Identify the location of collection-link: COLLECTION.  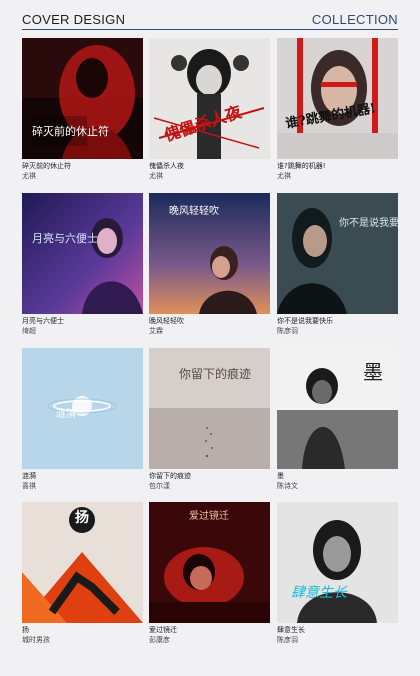
(355, 19).